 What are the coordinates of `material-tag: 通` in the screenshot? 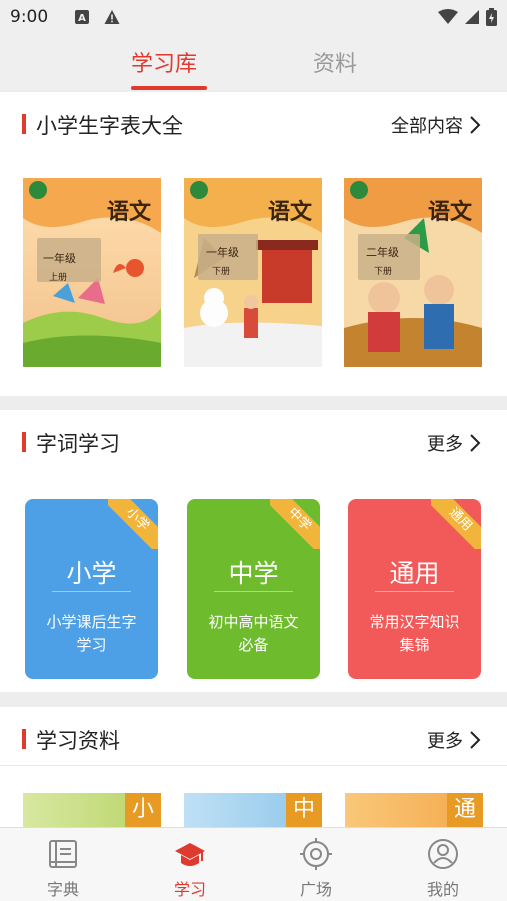 It's located at (465, 810).